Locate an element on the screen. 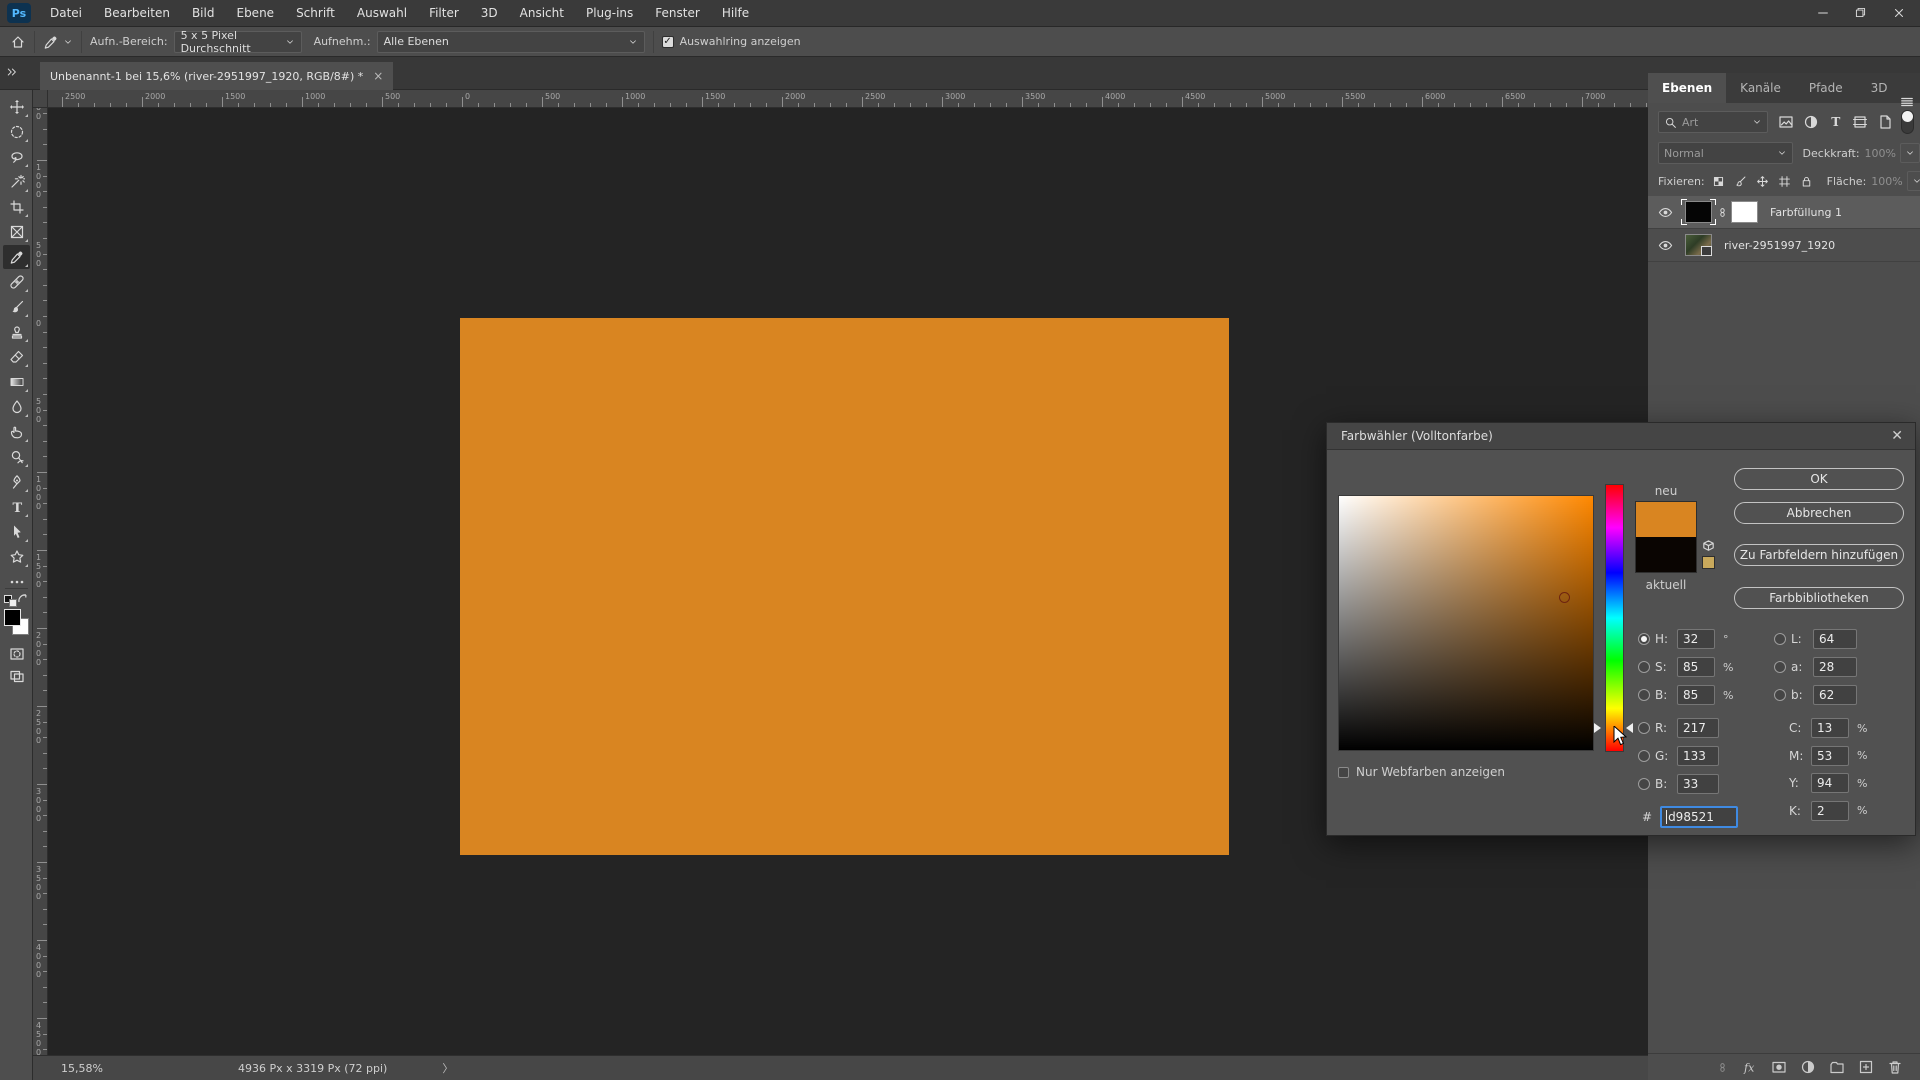 This screenshot has height=1080, width=1920. home-icon is located at coordinates (18, 42).